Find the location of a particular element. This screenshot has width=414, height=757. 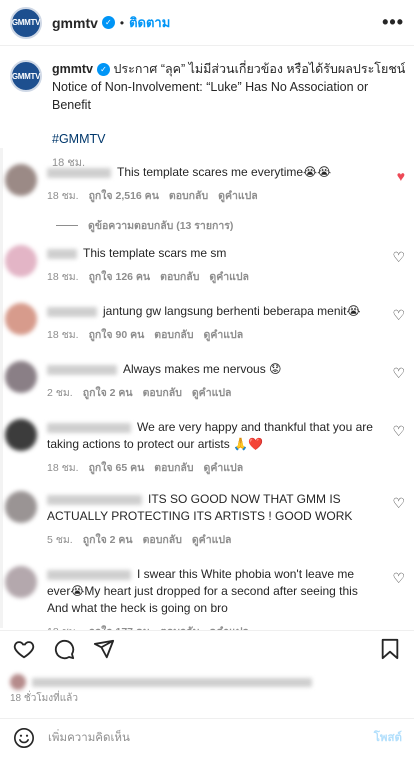

comment-likes: ถูกใจ 90 คน is located at coordinates (117, 335).